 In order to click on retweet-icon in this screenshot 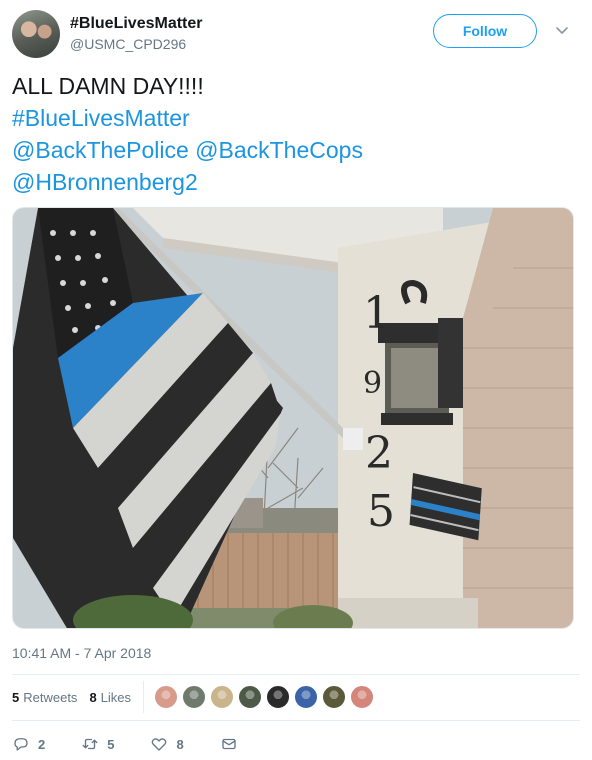, I will do `click(90, 744)`.